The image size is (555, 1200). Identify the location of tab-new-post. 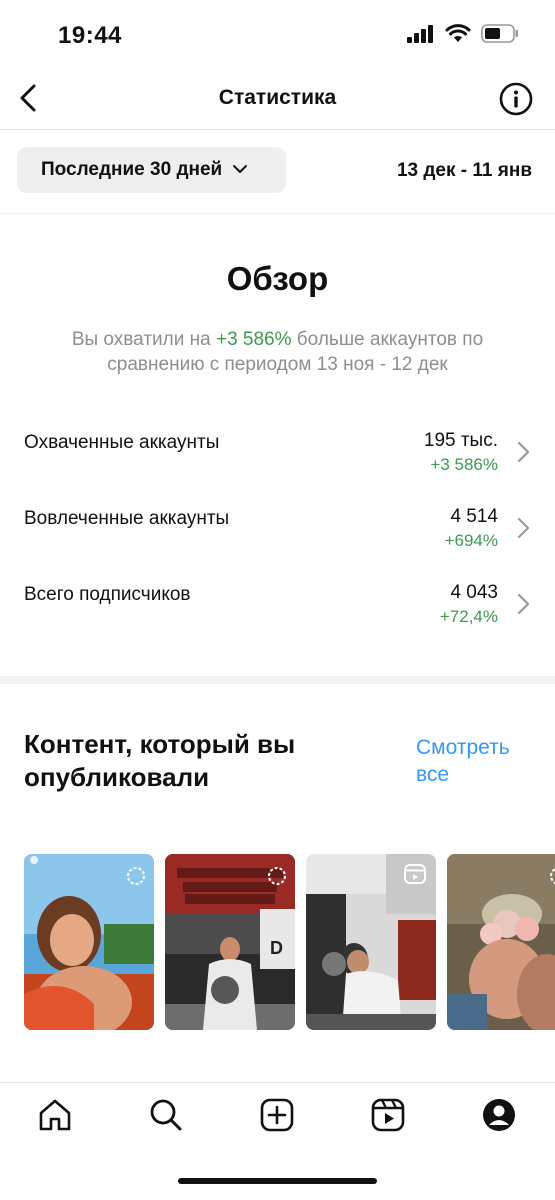
(277, 1117).